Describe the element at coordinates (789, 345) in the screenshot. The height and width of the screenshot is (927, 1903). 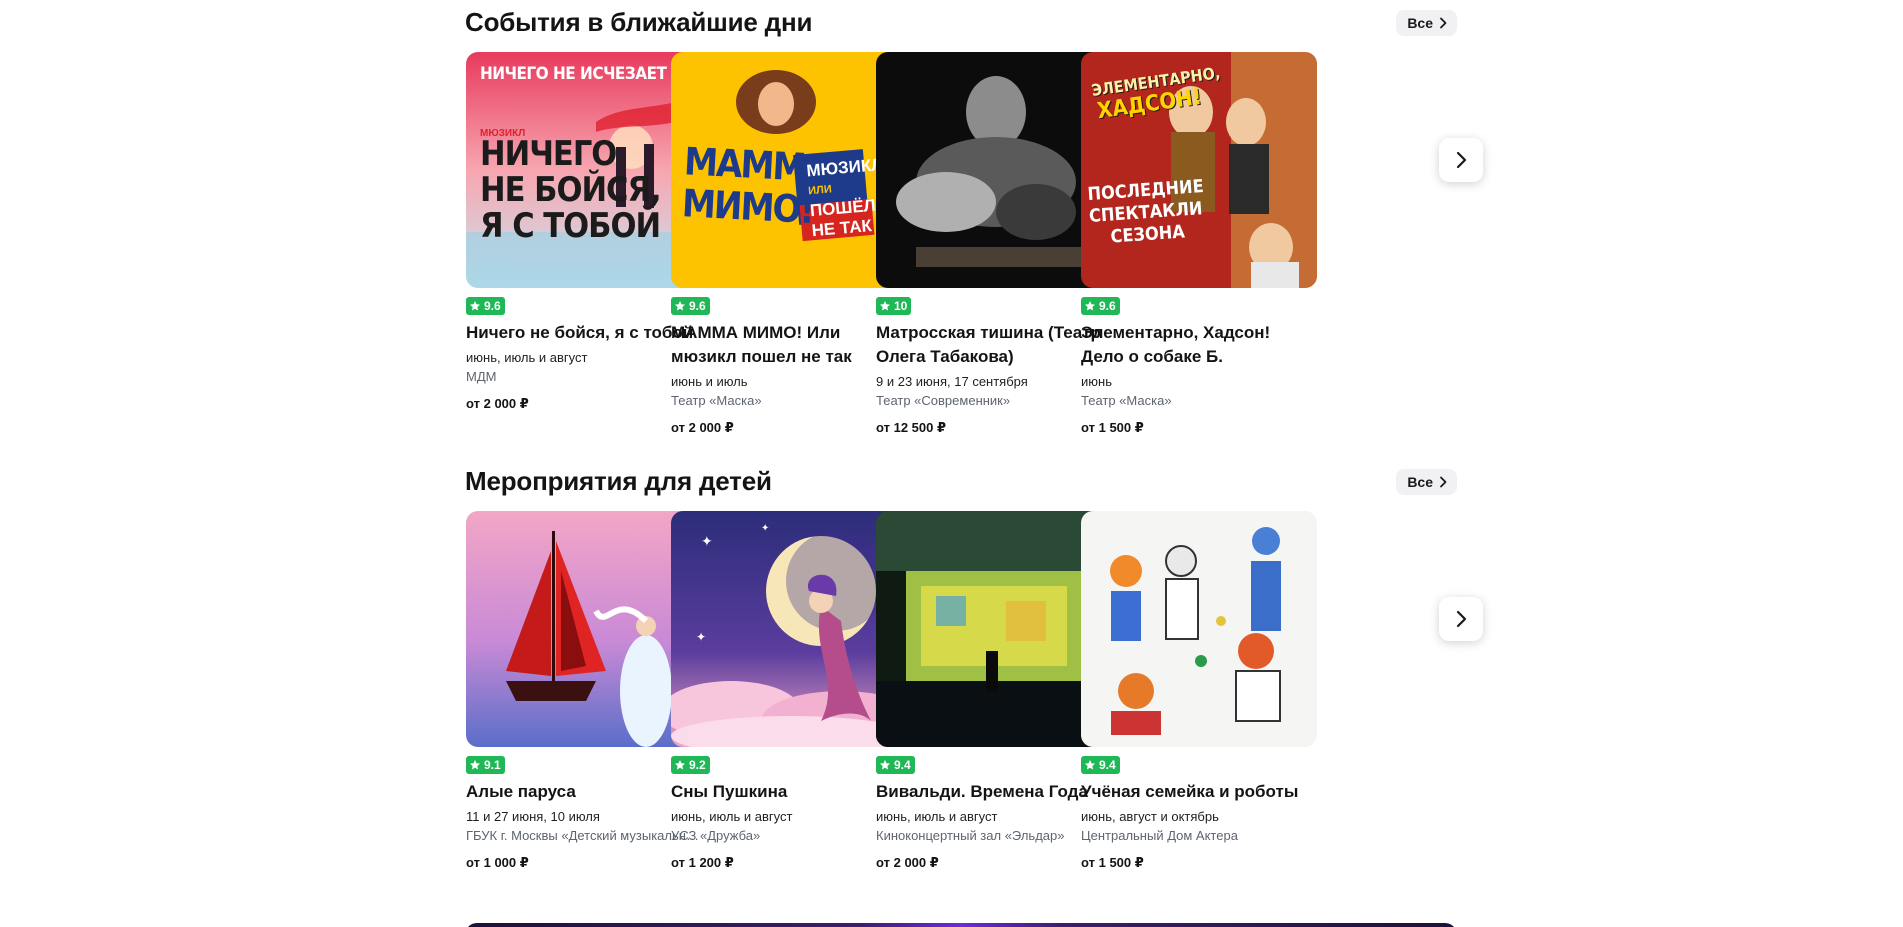
I see `event-title: МАММА МИМО! Или мюзикл пошел не так` at that location.